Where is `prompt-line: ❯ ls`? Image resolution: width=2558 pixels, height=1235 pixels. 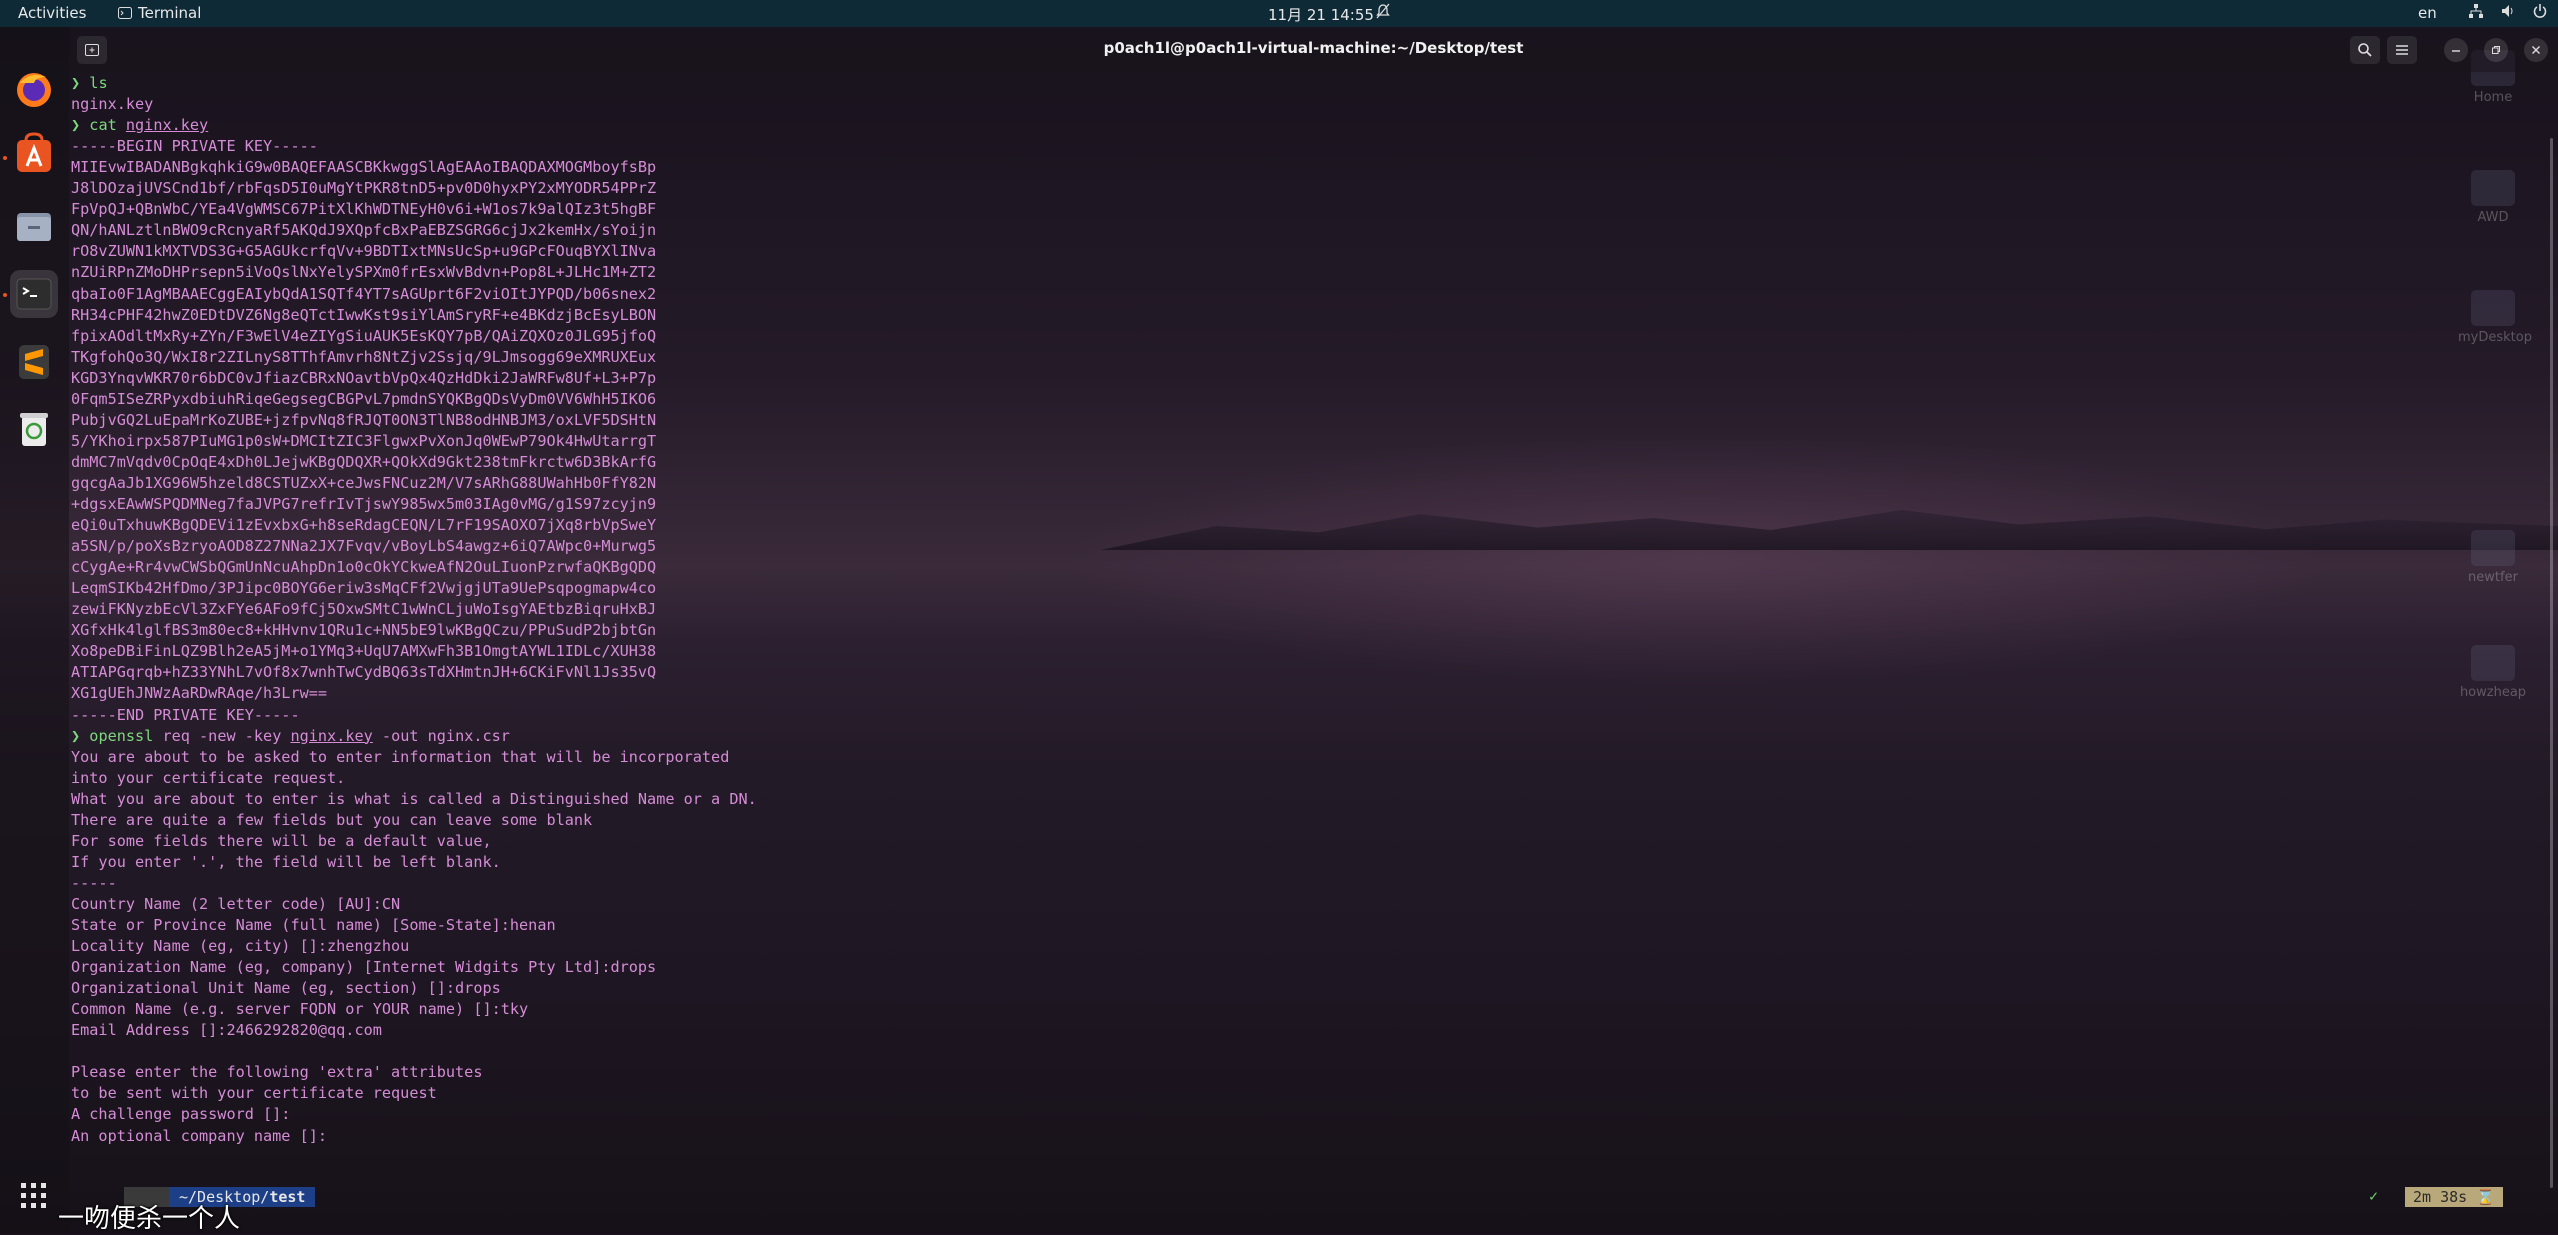 prompt-line: ❯ ls is located at coordinates (94, 83).